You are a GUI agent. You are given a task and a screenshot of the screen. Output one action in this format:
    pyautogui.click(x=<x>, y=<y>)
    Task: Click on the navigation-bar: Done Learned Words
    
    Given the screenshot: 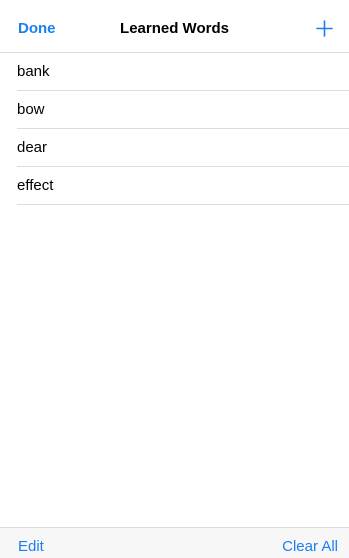 What is the action you would take?
    pyautogui.click(x=174, y=30)
    